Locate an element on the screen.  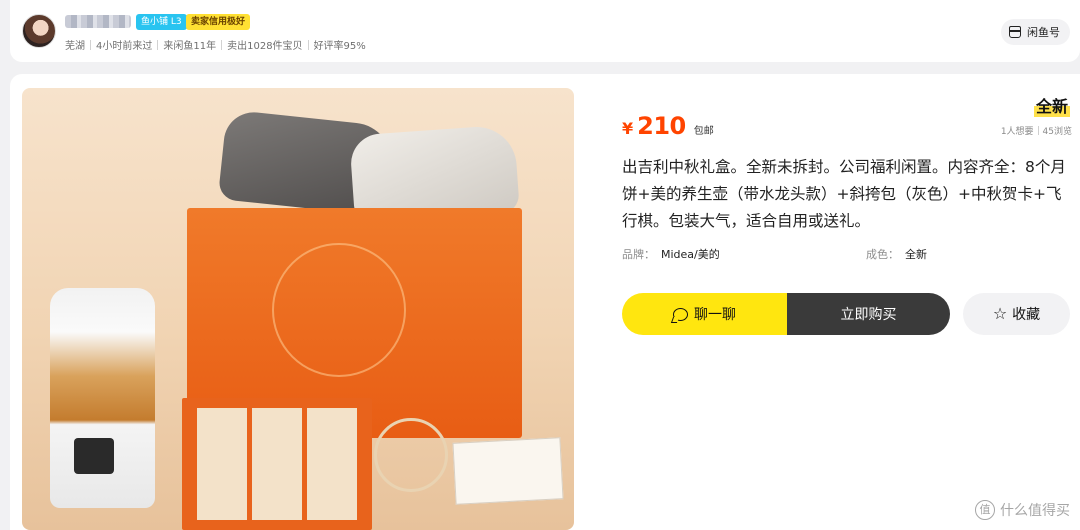
seller-level-badge: 鱼小铺 L3 is located at coordinates (161, 22).